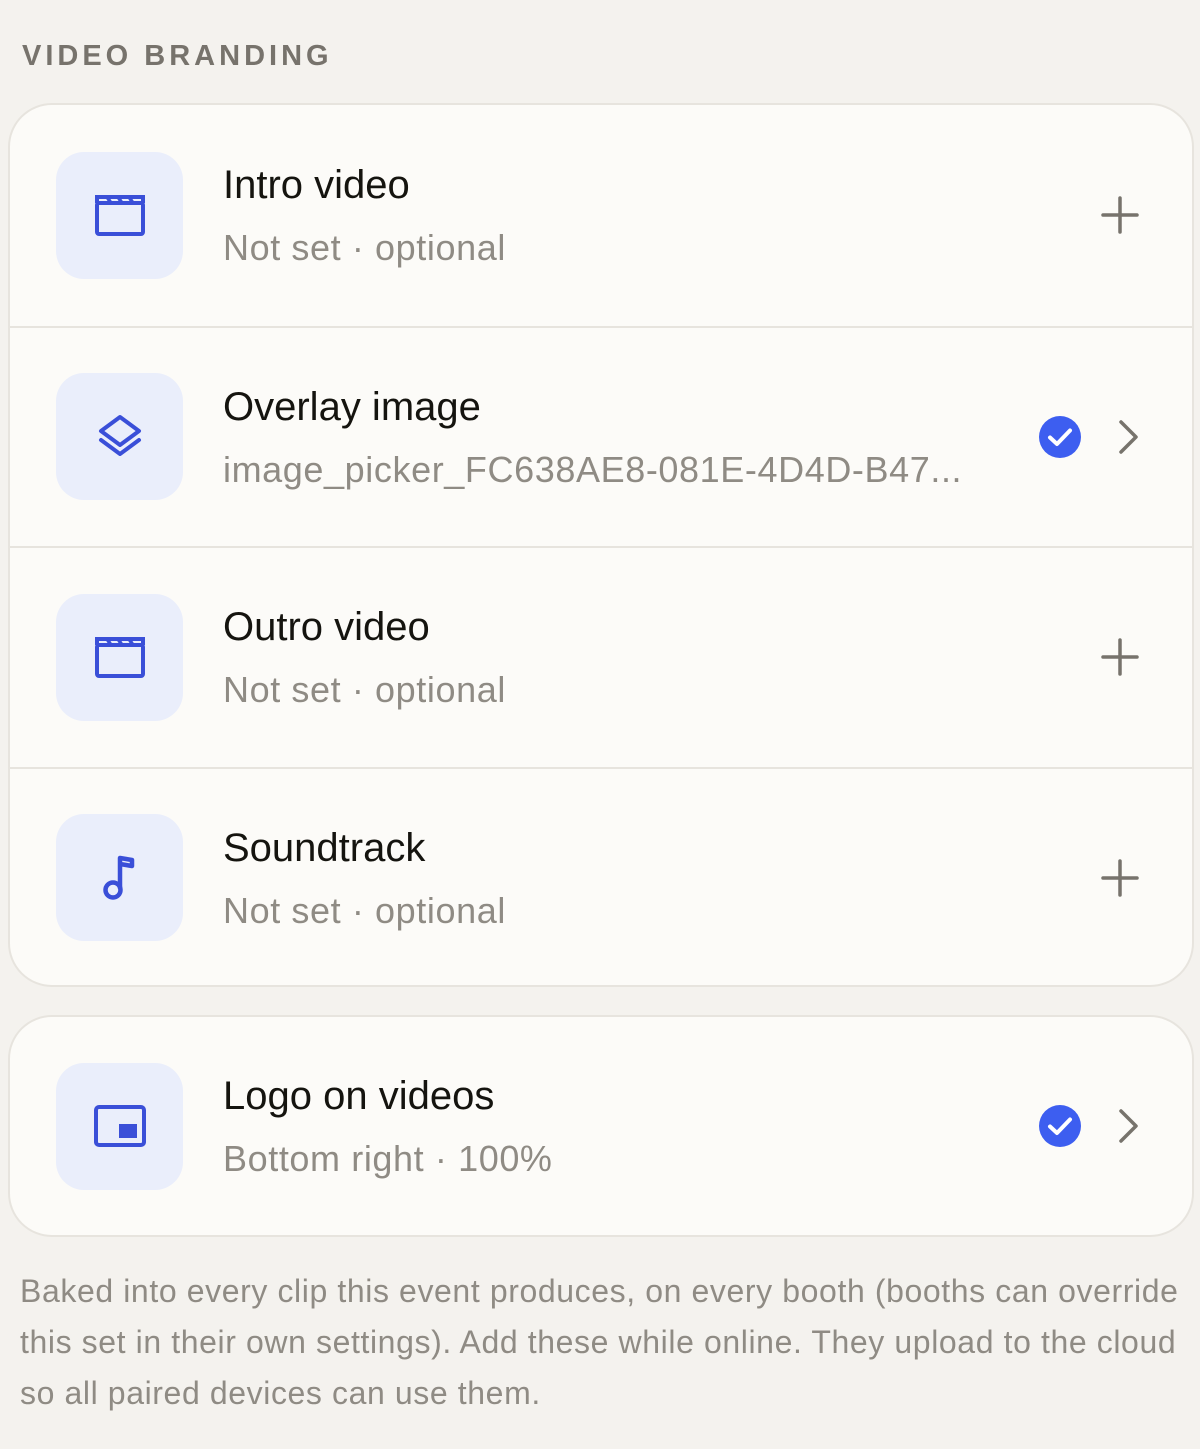 The image size is (1200, 1449). Describe the element at coordinates (623, 1126) in the screenshot. I see `logo-on-videos-texts: Logo on videos Bottom right · 100%` at that location.